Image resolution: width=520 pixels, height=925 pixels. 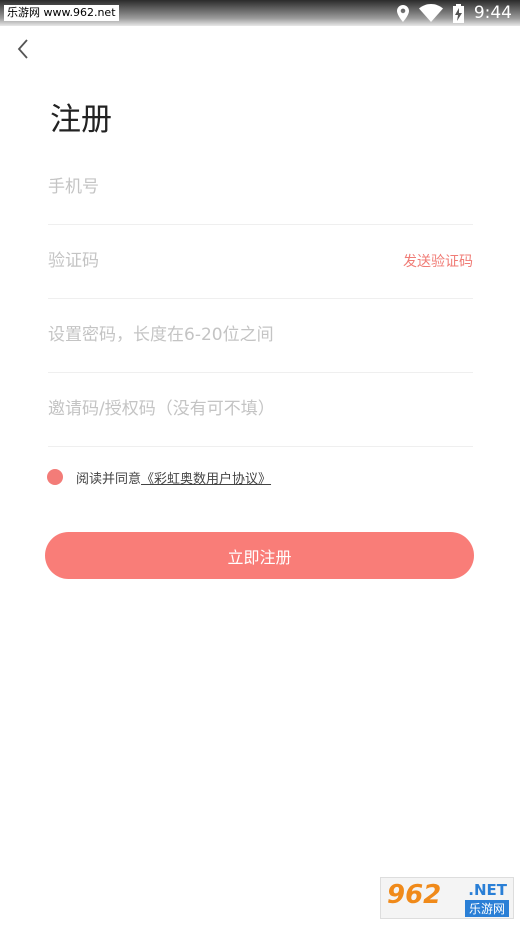 What do you see at coordinates (206, 477) in the screenshot?
I see `user-agreement-link: 《彩虹奥数用户协议》` at bounding box center [206, 477].